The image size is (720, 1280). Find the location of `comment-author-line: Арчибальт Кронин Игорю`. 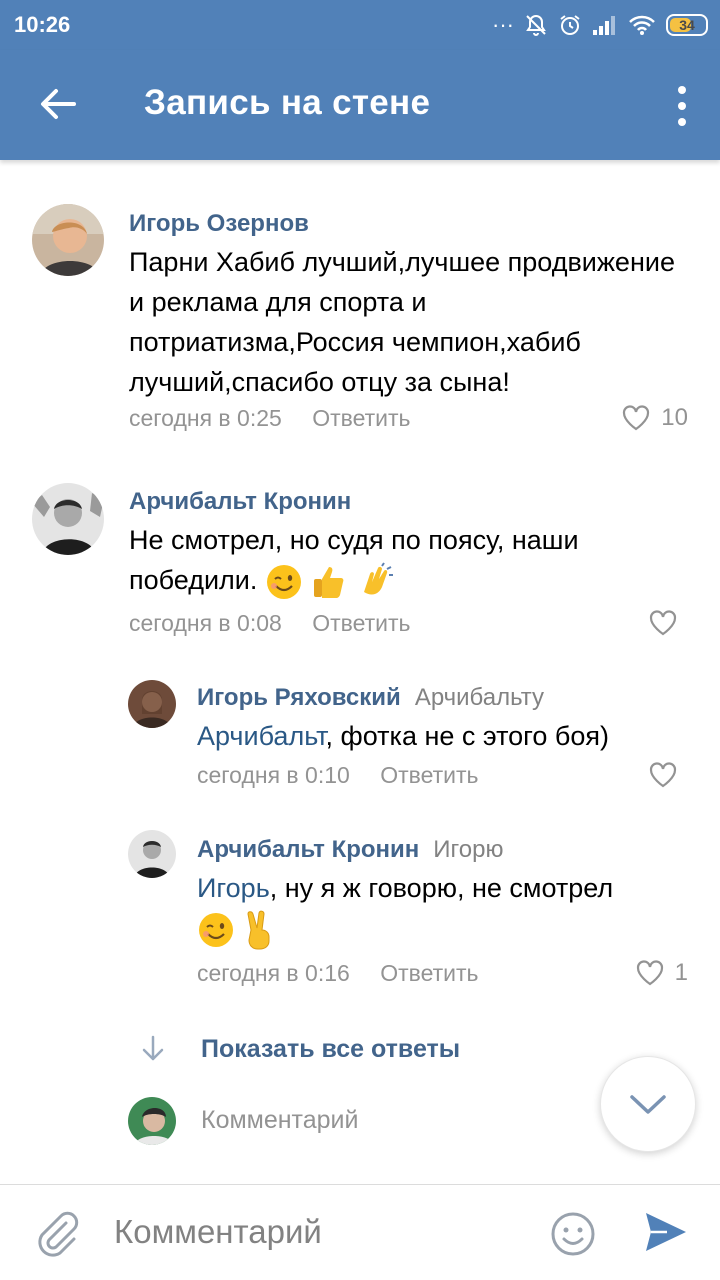

comment-author-line: Арчибальт Кронин Игорю is located at coordinates (350, 850).